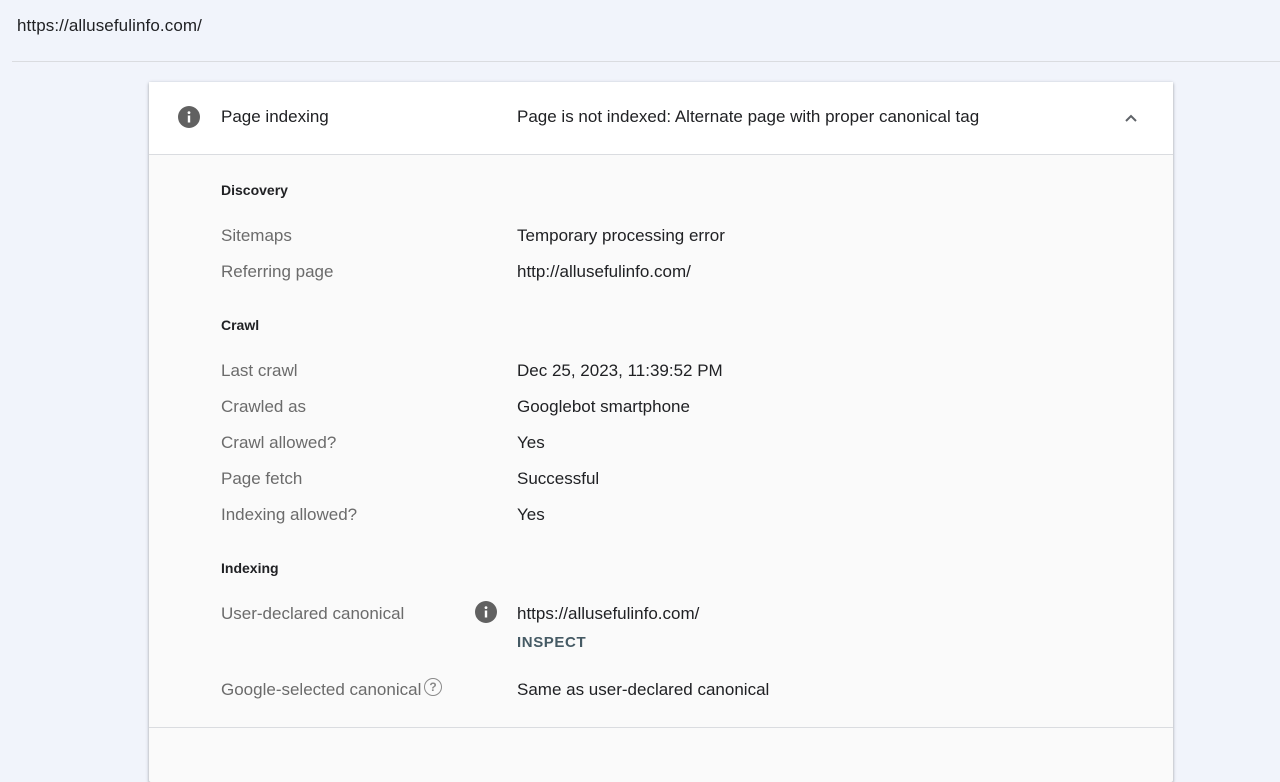 Image resolution: width=1280 pixels, height=782 pixels. Describe the element at coordinates (1131, 118) in the screenshot. I see `chevron-up-icon` at that location.